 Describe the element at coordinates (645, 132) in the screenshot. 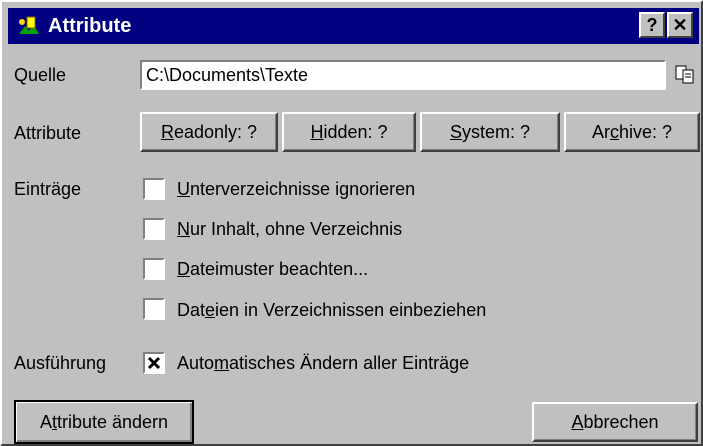

I see `archive-text-rest: hive: ?` at that location.